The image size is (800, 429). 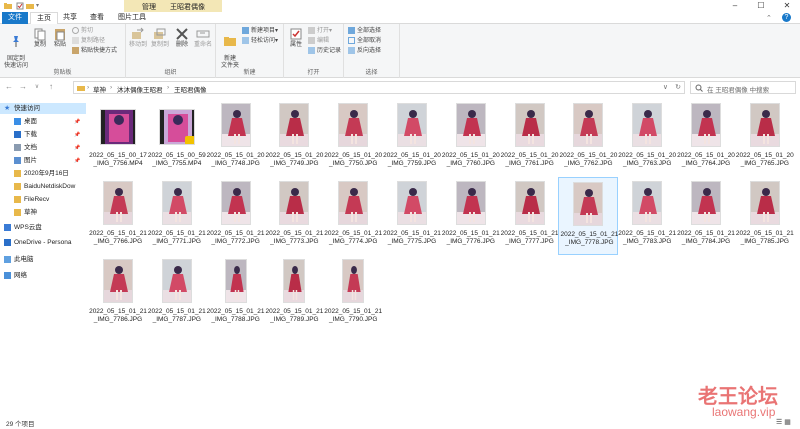 I want to click on open-button: 打开▾, so click(x=320, y=31).